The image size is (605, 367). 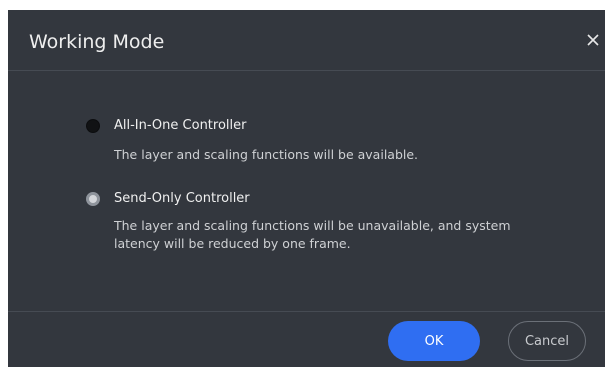 What do you see at coordinates (93, 125) in the screenshot?
I see `radio-button-unchecked` at bounding box center [93, 125].